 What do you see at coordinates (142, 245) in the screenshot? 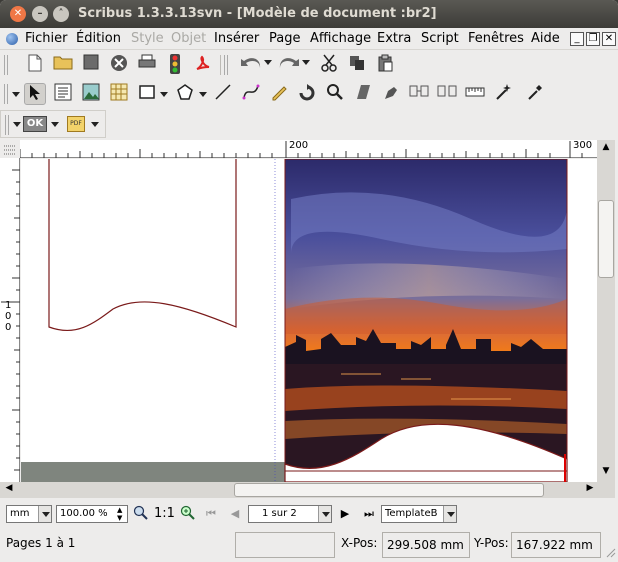
I see `wave-text-frame-shape` at bounding box center [142, 245].